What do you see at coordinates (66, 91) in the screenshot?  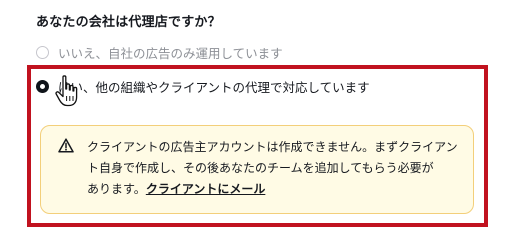 I see `hand-pointer-icon` at bounding box center [66, 91].